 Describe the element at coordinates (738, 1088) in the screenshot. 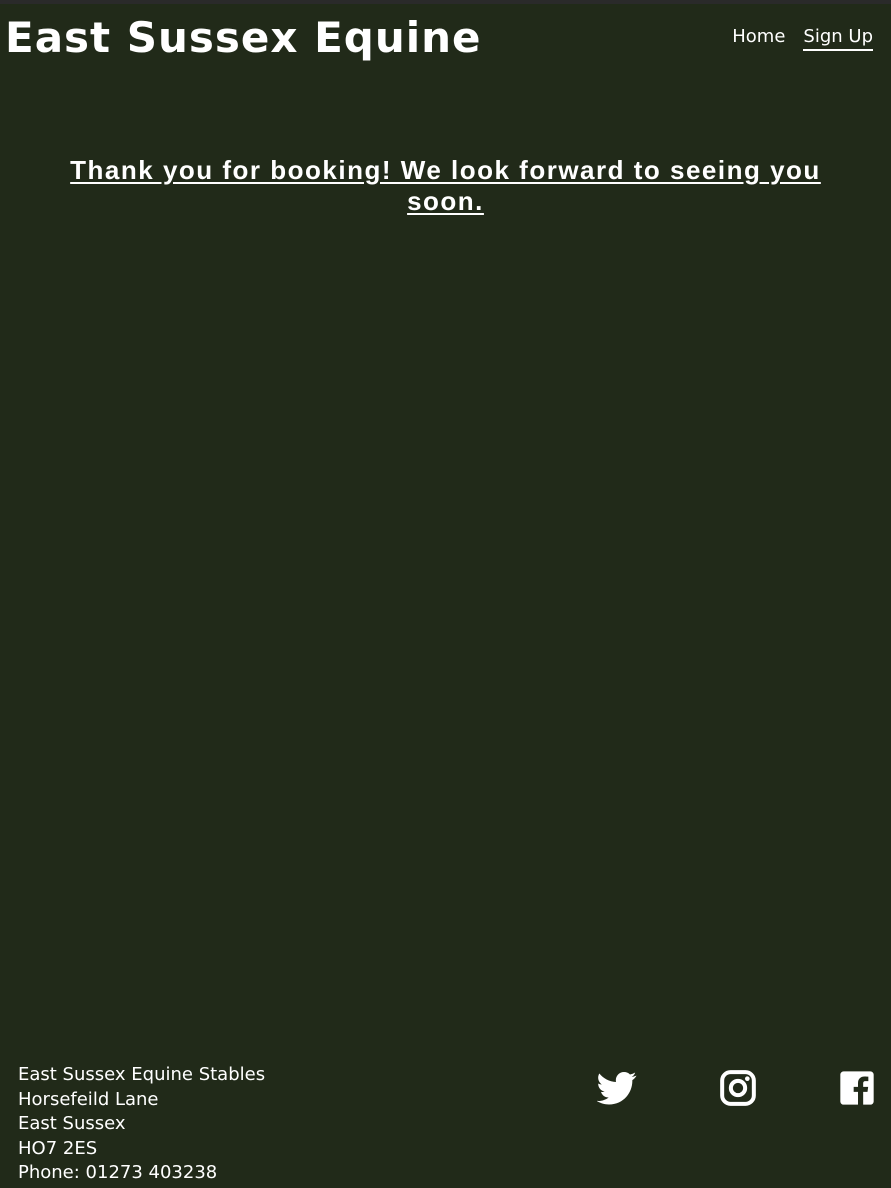

I see `instagram-icon` at that location.